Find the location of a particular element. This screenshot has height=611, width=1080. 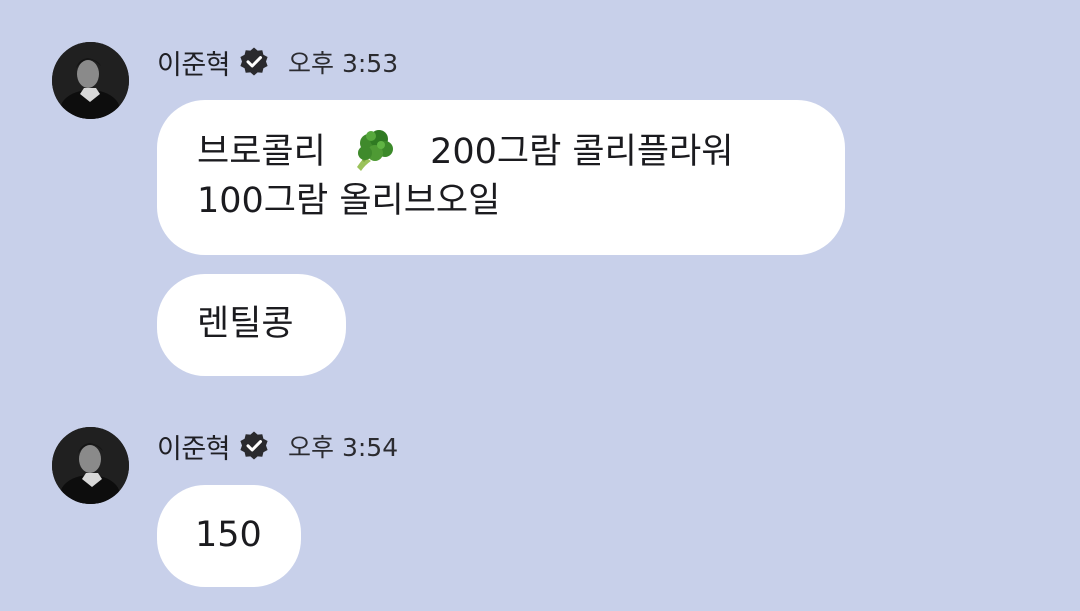

message-header: 이준혁 오후 3:53 is located at coordinates (277, 62).